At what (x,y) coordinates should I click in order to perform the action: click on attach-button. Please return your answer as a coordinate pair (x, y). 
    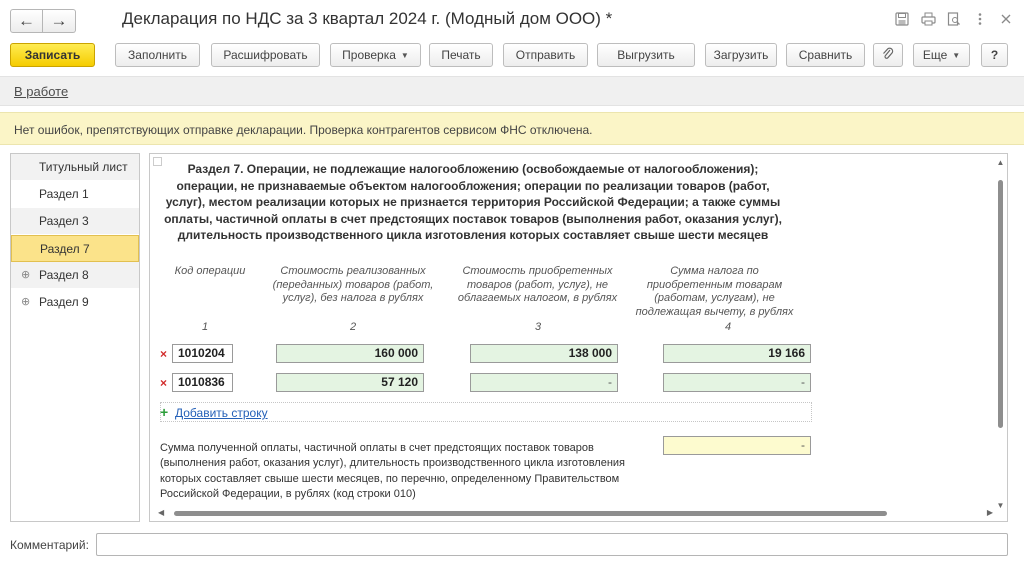
    Looking at the image, I should click on (888, 55).